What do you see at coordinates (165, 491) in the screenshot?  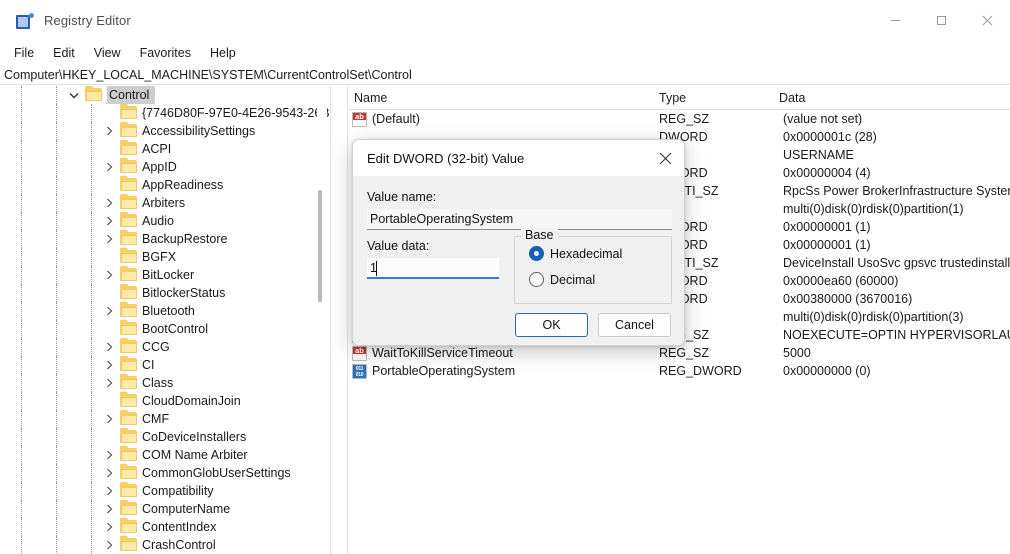 I see `tree-item-compatibility: Compatibility` at bounding box center [165, 491].